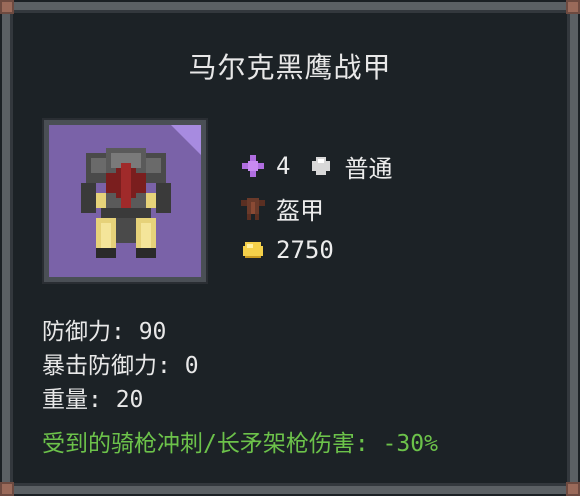  I want to click on tier-star-icon, so click(253, 166).